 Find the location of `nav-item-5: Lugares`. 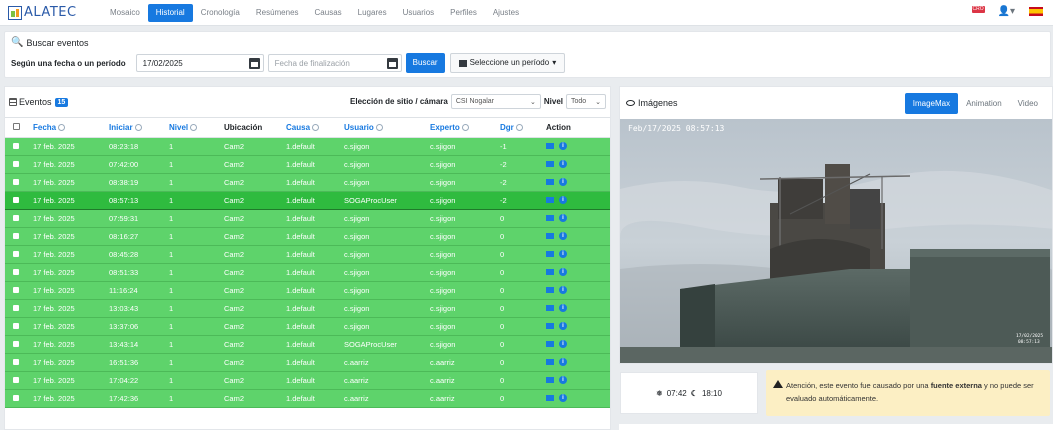

nav-item-5: Lugares is located at coordinates (372, 13).